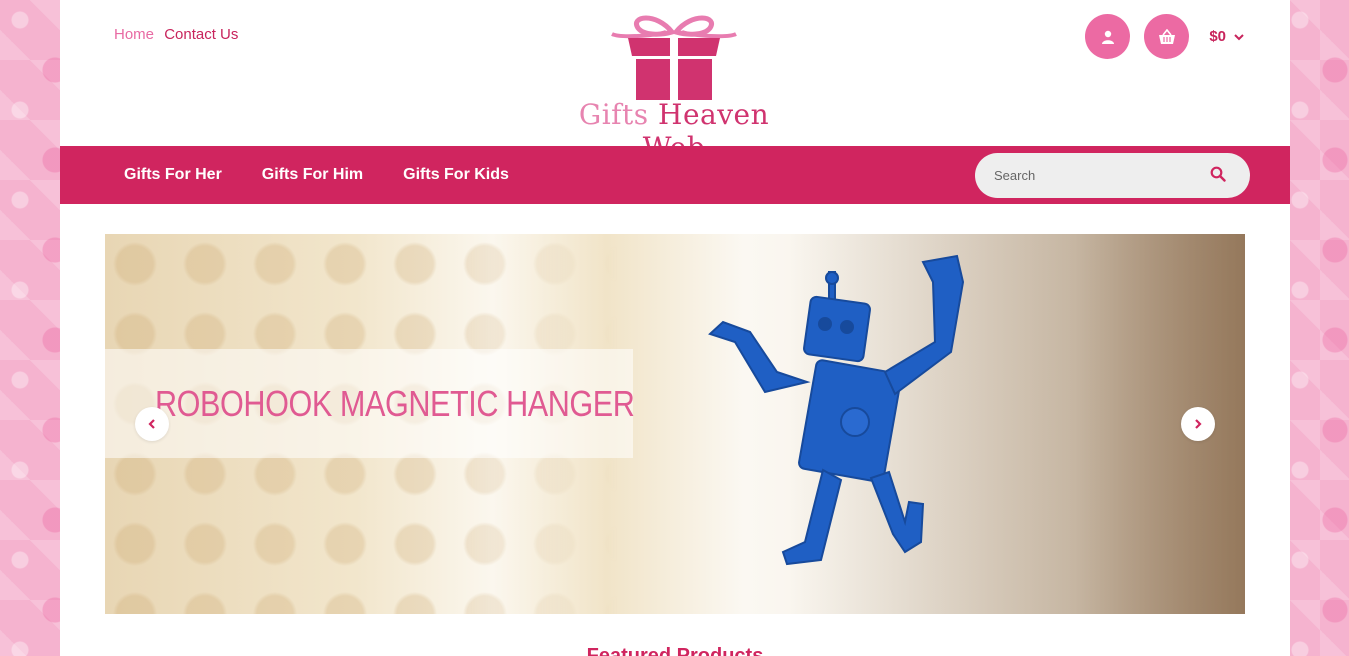  I want to click on featured-products-heading: Featured Products, so click(675, 650).